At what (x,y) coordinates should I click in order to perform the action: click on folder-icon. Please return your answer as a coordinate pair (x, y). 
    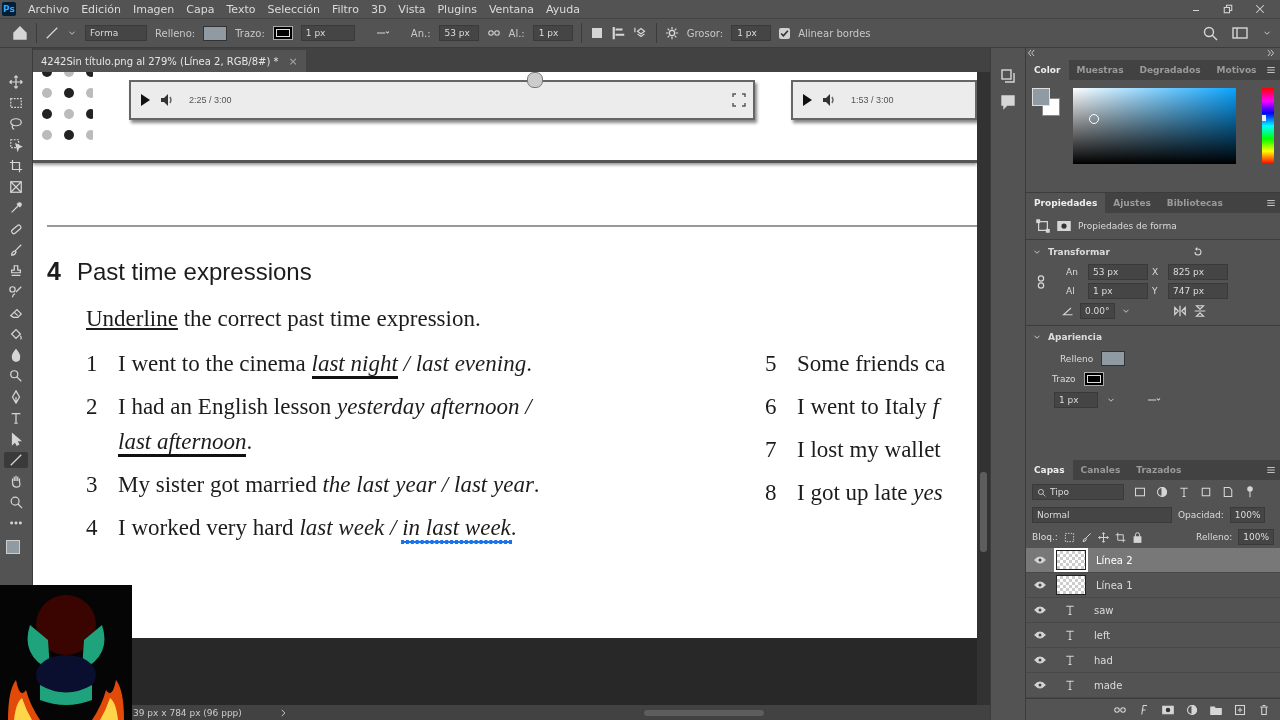
    Looking at the image, I should click on (1216, 710).